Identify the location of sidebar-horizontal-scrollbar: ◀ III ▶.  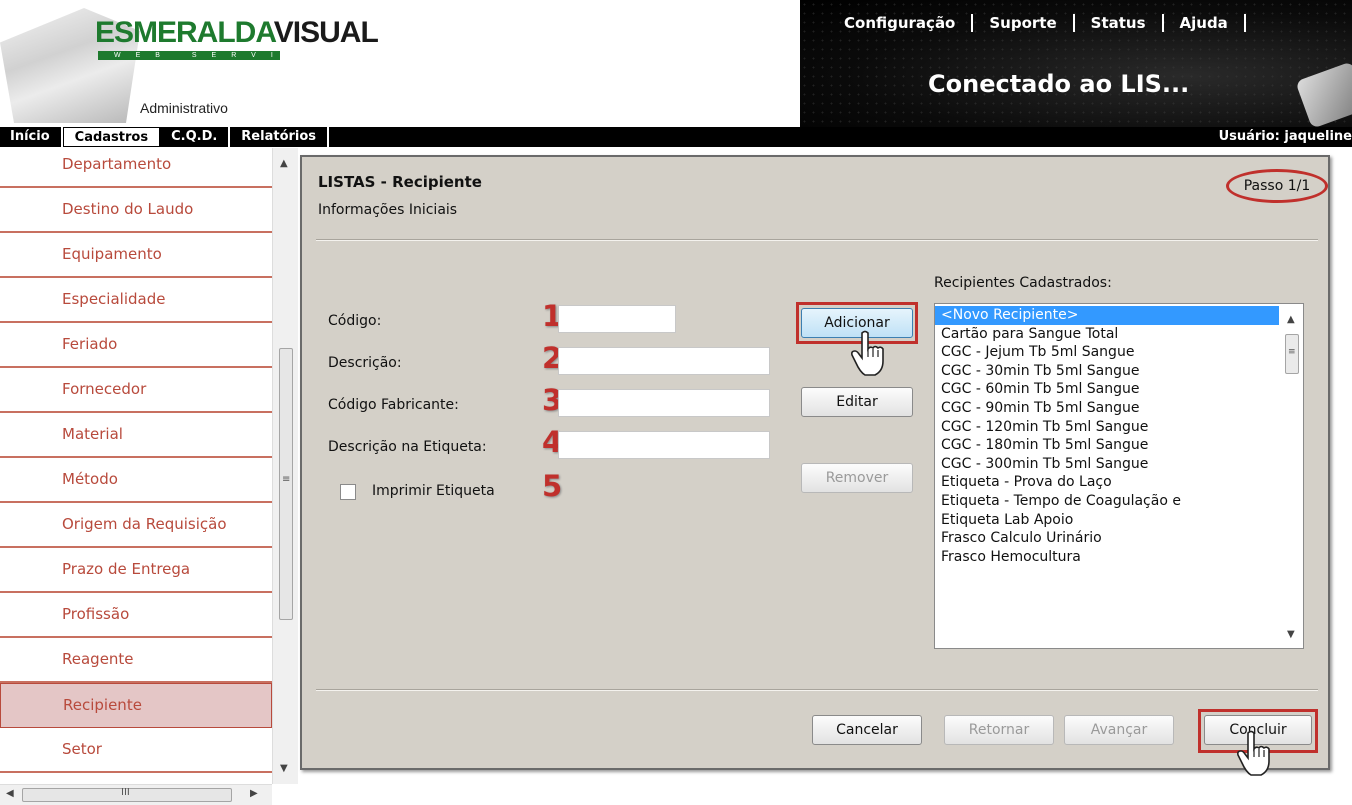
(136, 794).